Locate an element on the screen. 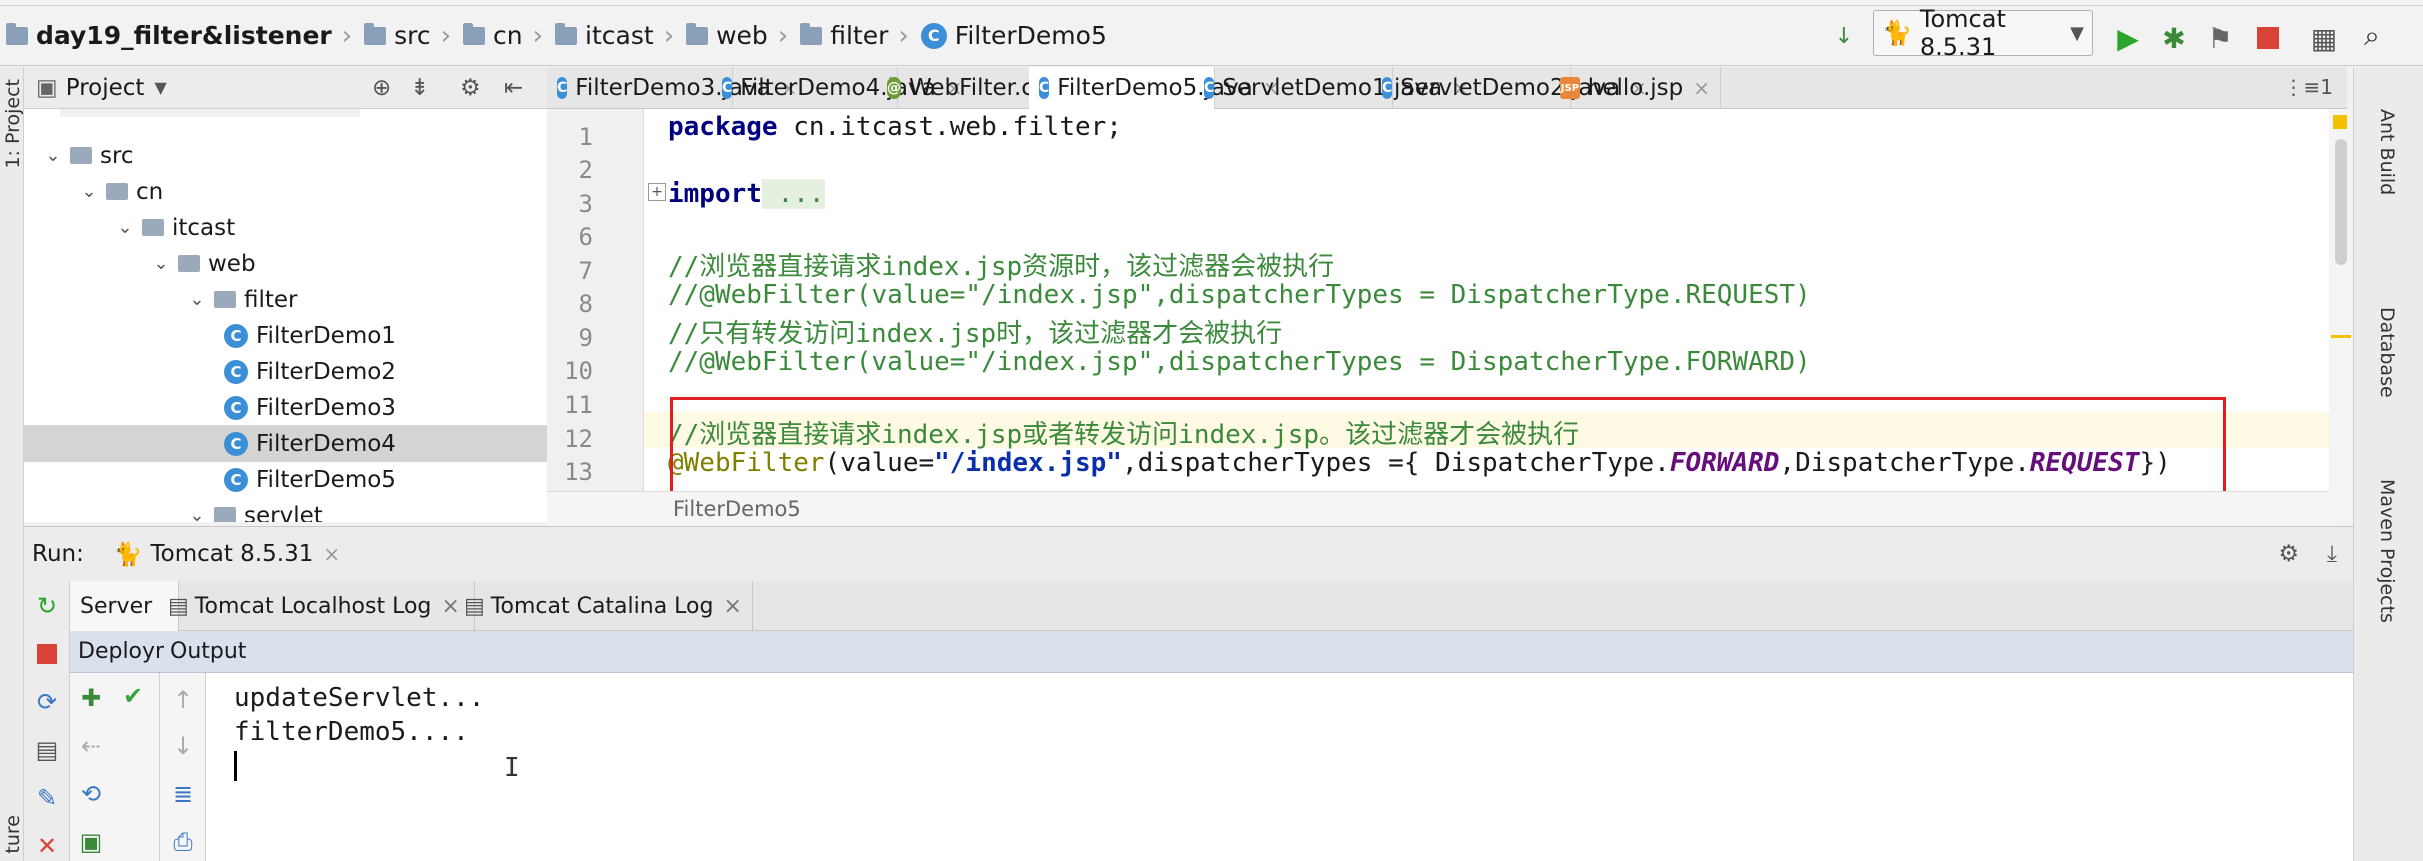 The width and height of the screenshot is (2423, 861). structure-tool-button: ture is located at coordinates (13, 834).